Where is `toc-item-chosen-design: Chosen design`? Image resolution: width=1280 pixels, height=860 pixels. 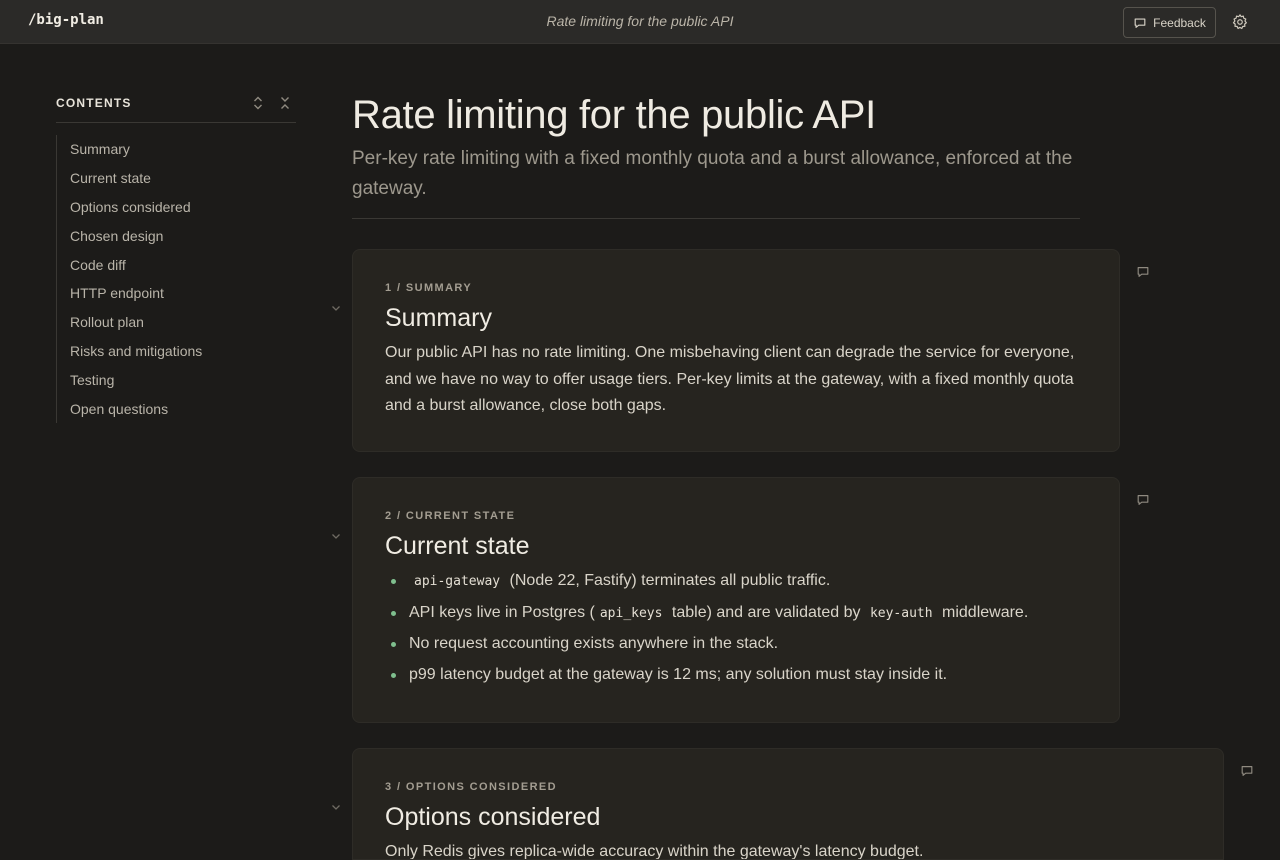 toc-item-chosen-design: Chosen design is located at coordinates (176, 236).